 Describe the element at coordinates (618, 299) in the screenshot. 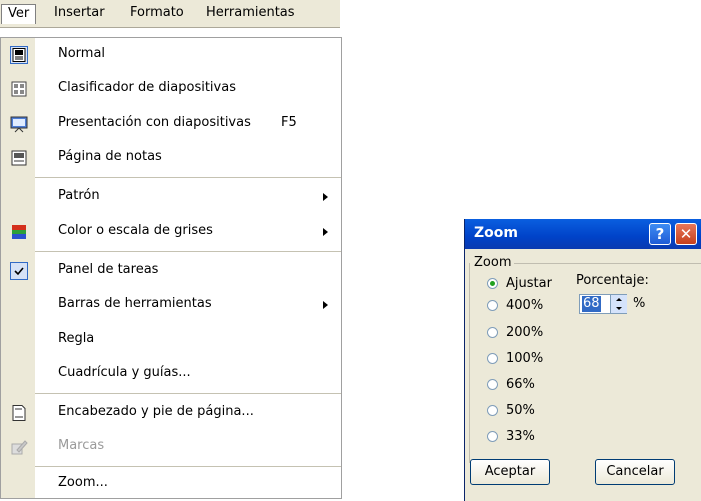

I see `spin-up-icon` at that location.